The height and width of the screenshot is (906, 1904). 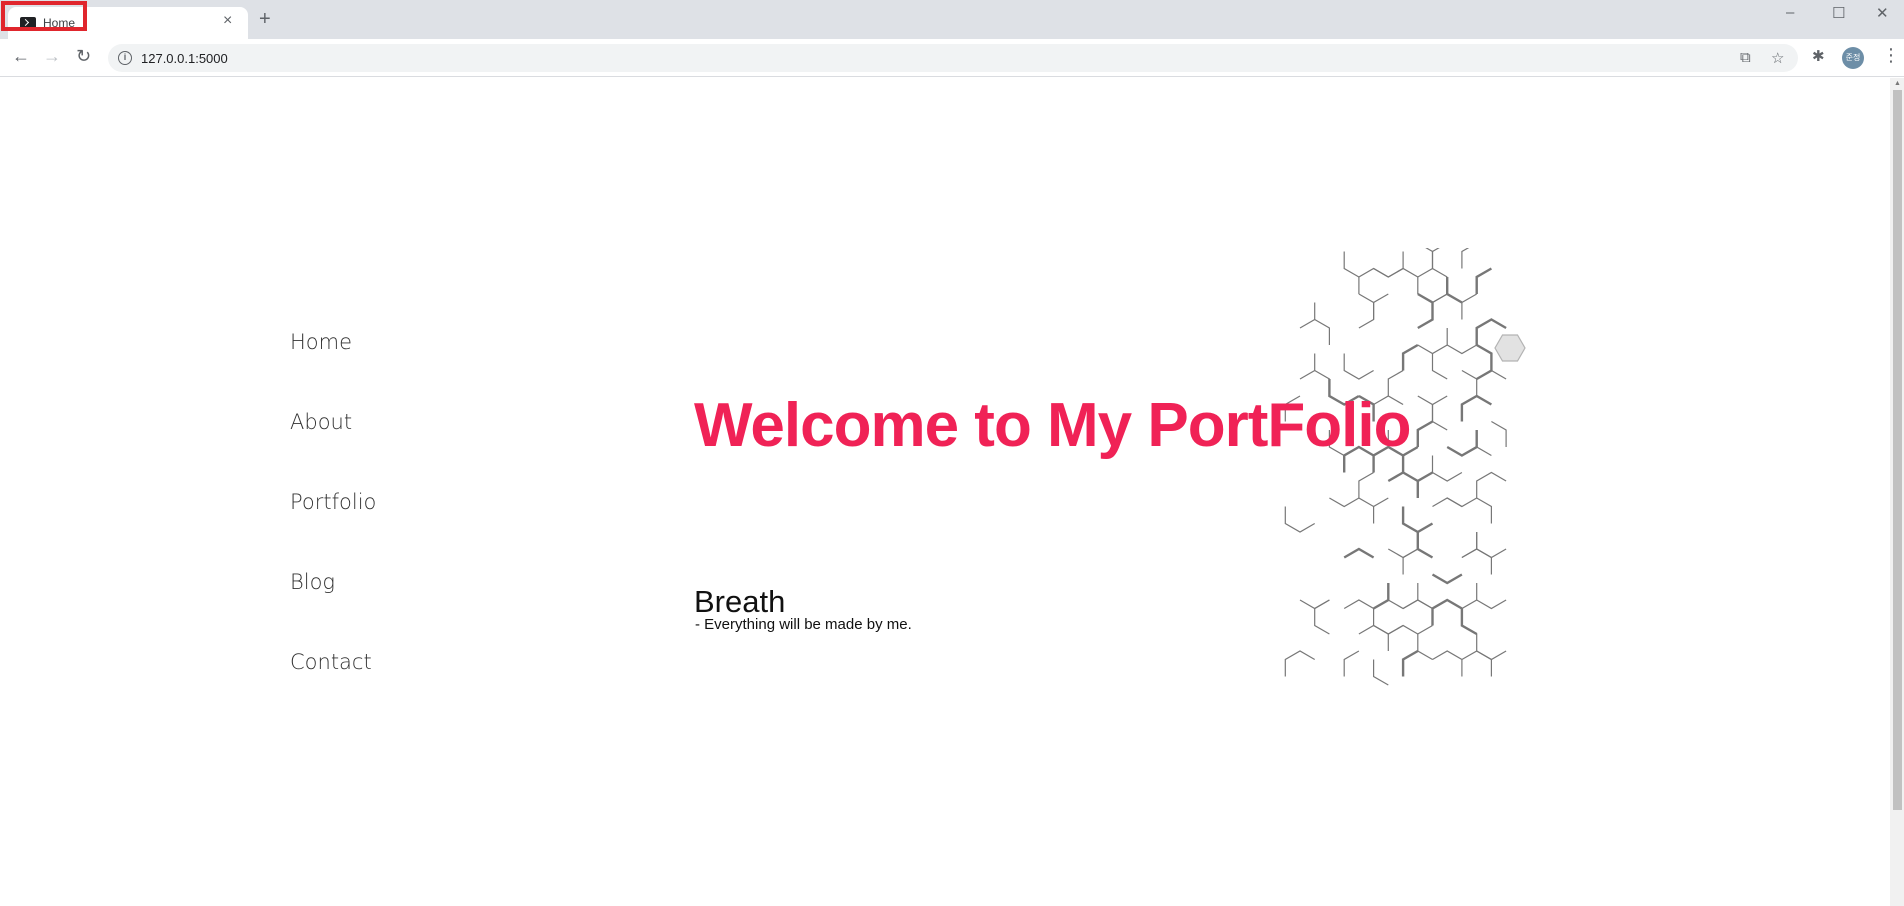 I want to click on maximize-icon: ☐, so click(x=1838, y=13).